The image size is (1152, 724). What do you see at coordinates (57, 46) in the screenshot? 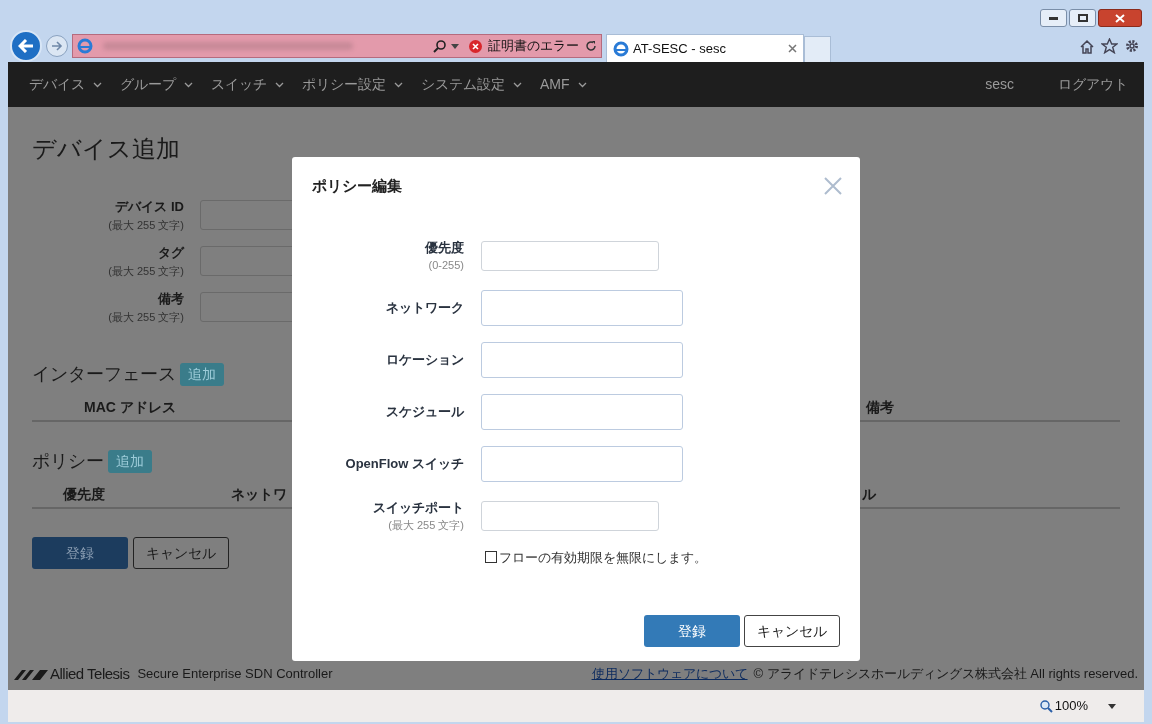
I see `arrow-right-icon` at bounding box center [57, 46].